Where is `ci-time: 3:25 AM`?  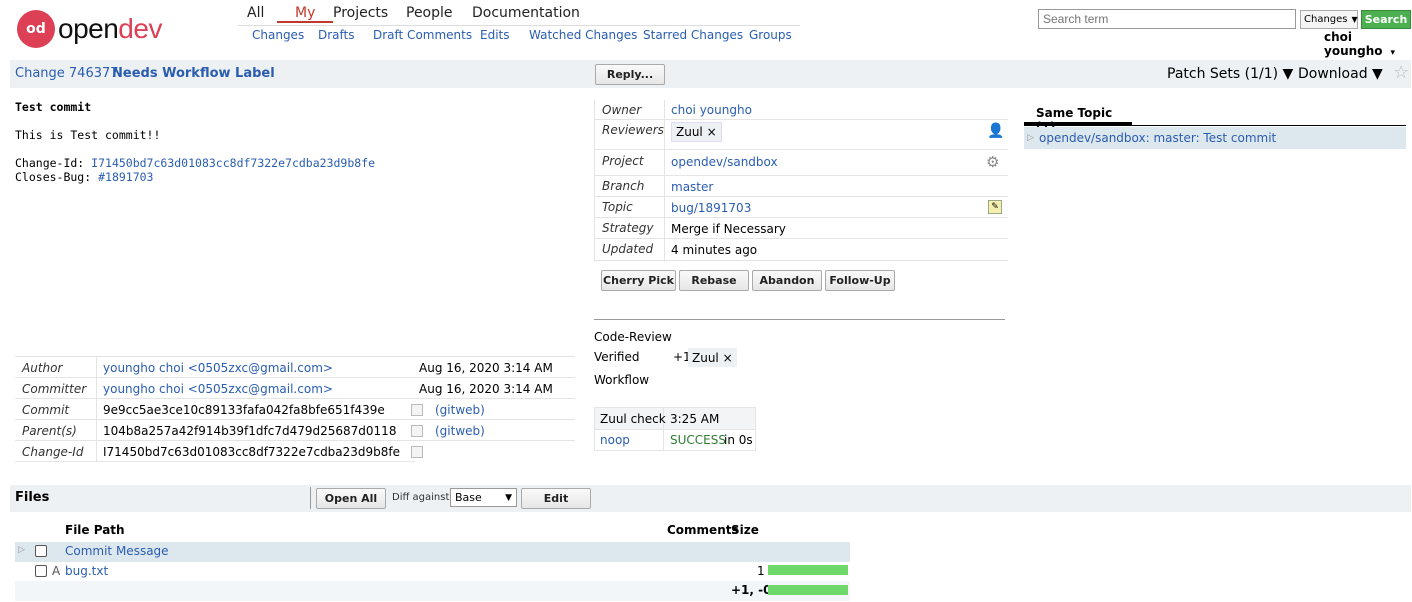
ci-time: 3:25 AM is located at coordinates (695, 419).